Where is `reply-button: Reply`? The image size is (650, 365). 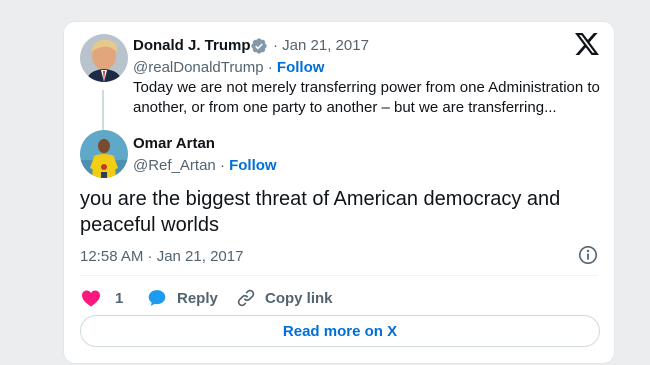 reply-button: Reply is located at coordinates (182, 298).